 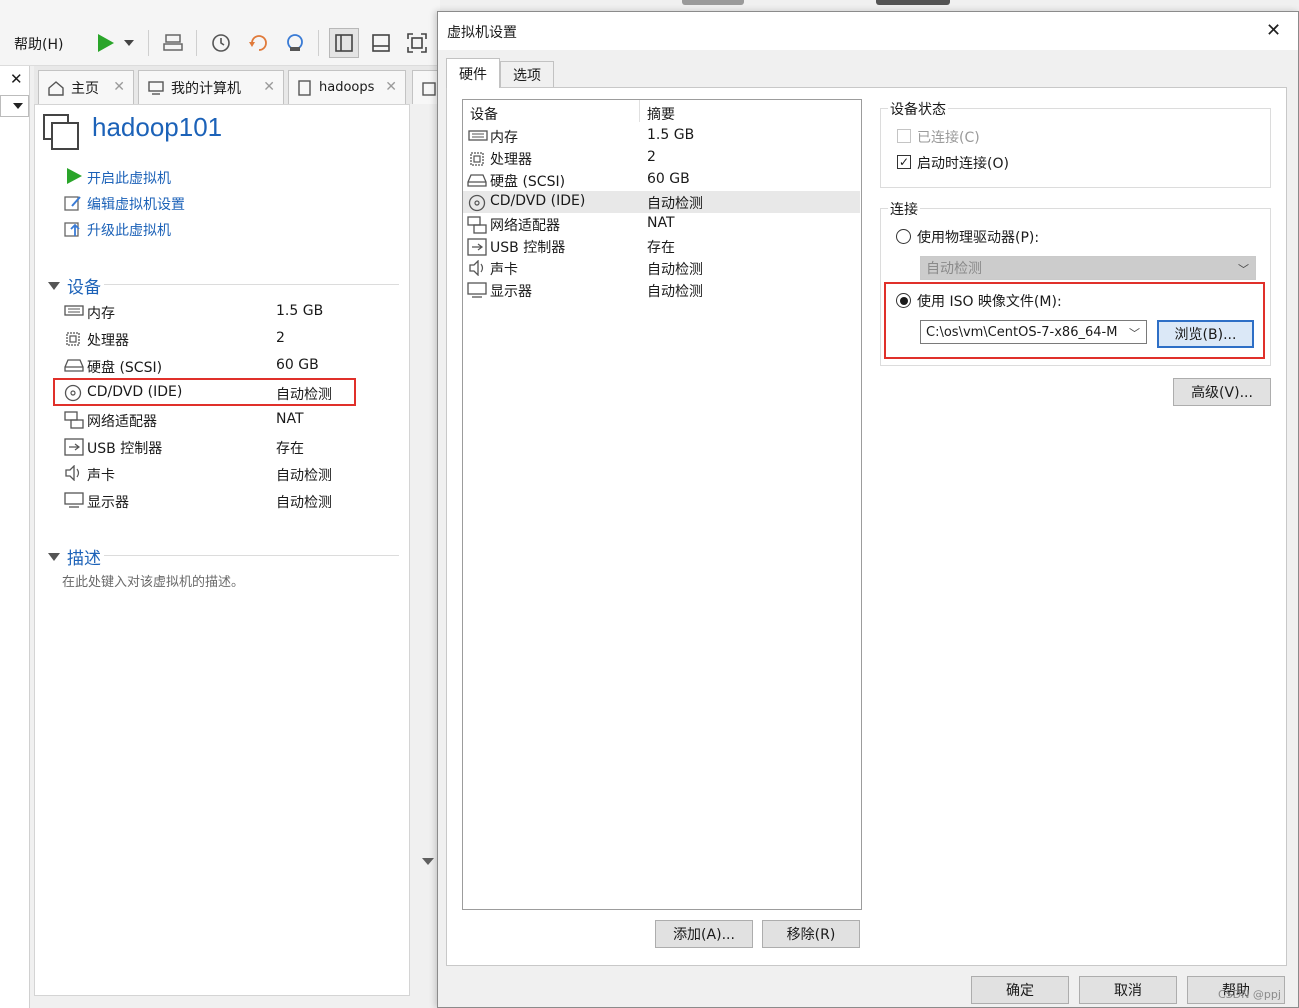 What do you see at coordinates (156, 87) in the screenshot?
I see `monitor-icon` at bounding box center [156, 87].